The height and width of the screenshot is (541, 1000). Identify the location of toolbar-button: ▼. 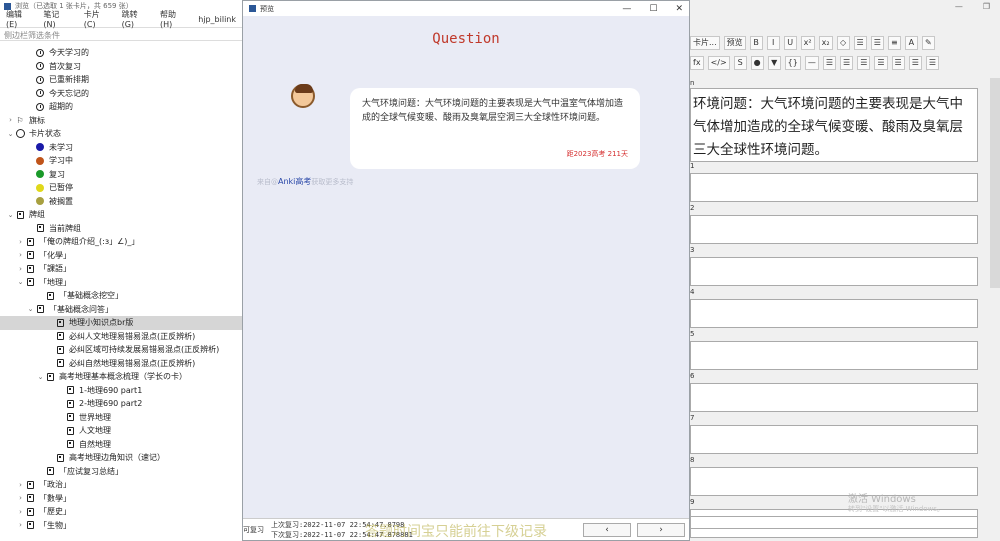
(774, 63).